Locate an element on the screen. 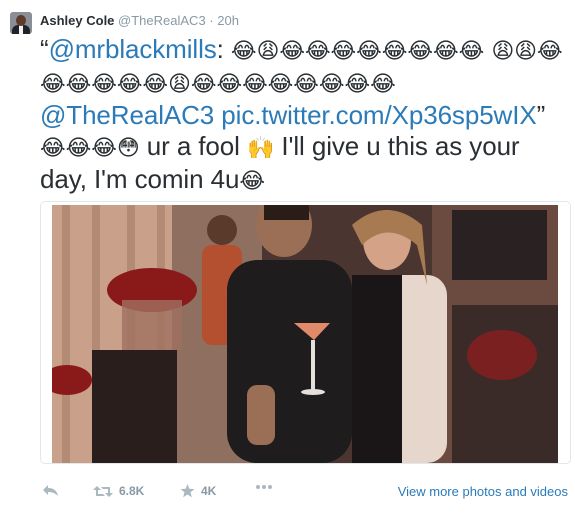 The width and height of the screenshot is (575, 518). pic-link: pic.twitter.com/Xp36sp5wIX is located at coordinates (378, 115).